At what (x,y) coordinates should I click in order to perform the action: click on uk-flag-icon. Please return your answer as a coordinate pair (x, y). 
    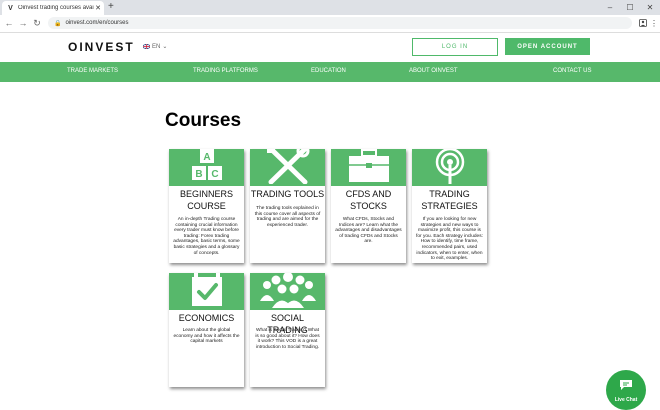
    Looking at the image, I should click on (146, 46).